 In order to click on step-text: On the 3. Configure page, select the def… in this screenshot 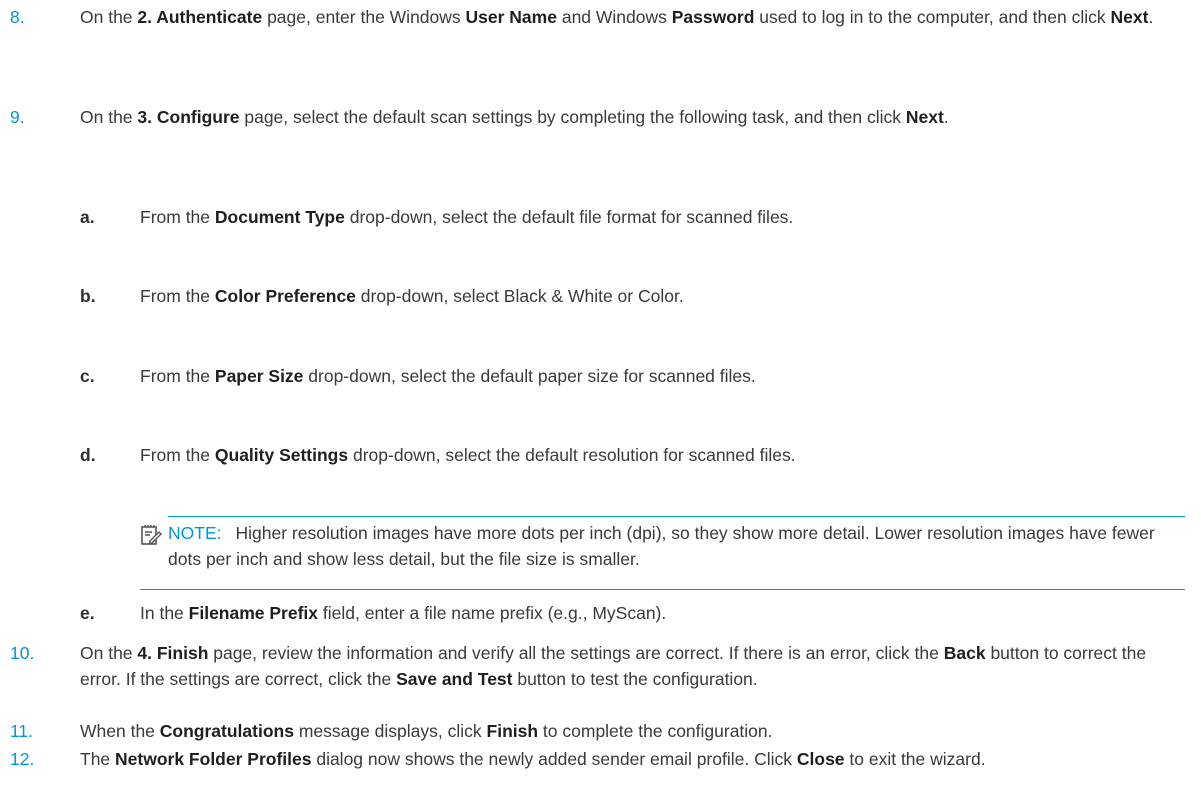, I will do `click(514, 117)`.